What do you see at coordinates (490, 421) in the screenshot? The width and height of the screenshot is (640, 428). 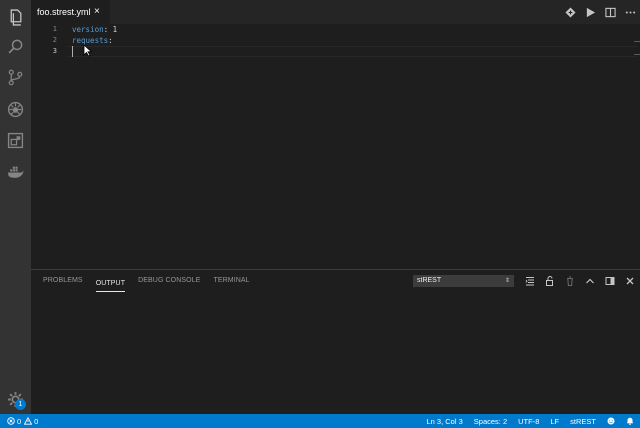 I see `indentation: Spaces: 2` at bounding box center [490, 421].